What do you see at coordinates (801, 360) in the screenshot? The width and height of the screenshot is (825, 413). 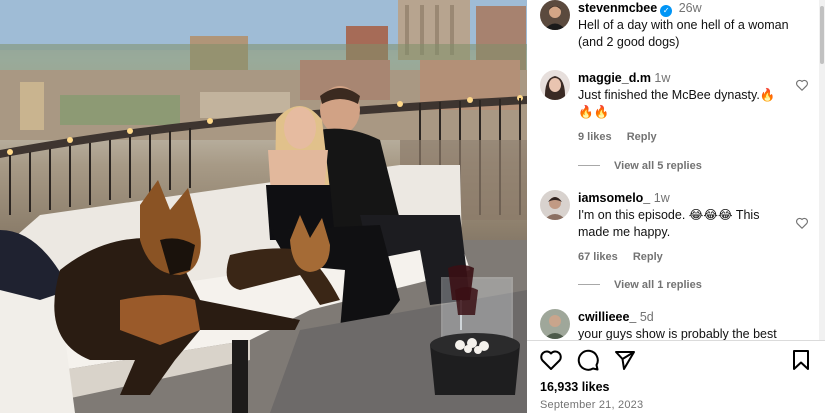 I see `bookmark-icon` at bounding box center [801, 360].